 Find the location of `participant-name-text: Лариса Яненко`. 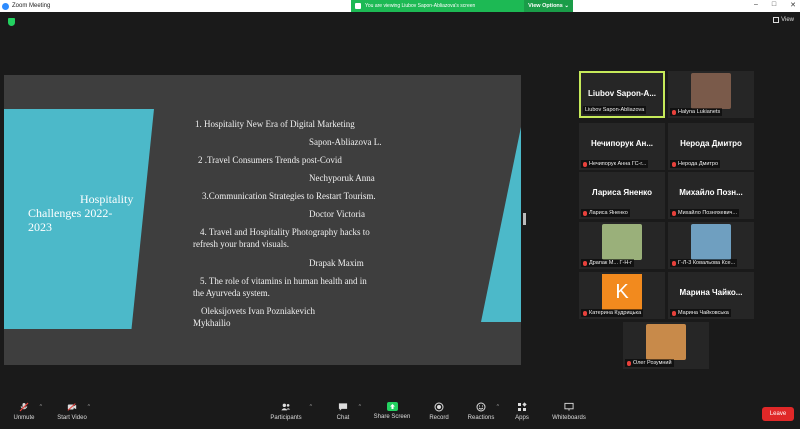

participant-name-text: Лариса Яненко is located at coordinates (608, 213).